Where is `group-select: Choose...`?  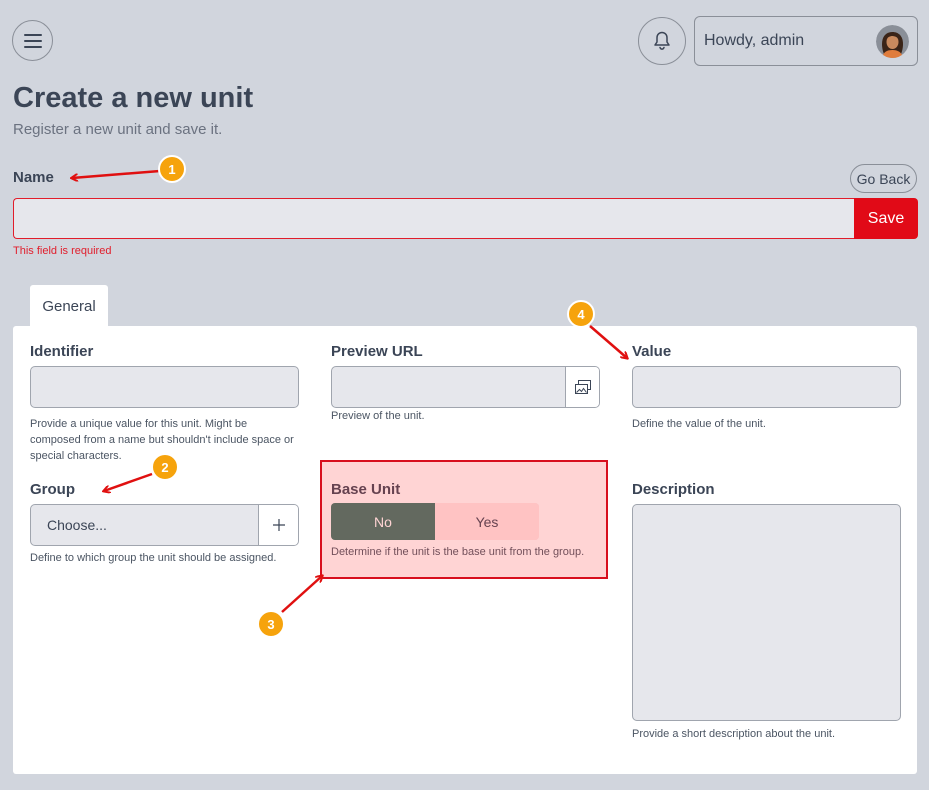 group-select: Choose... is located at coordinates (144, 525).